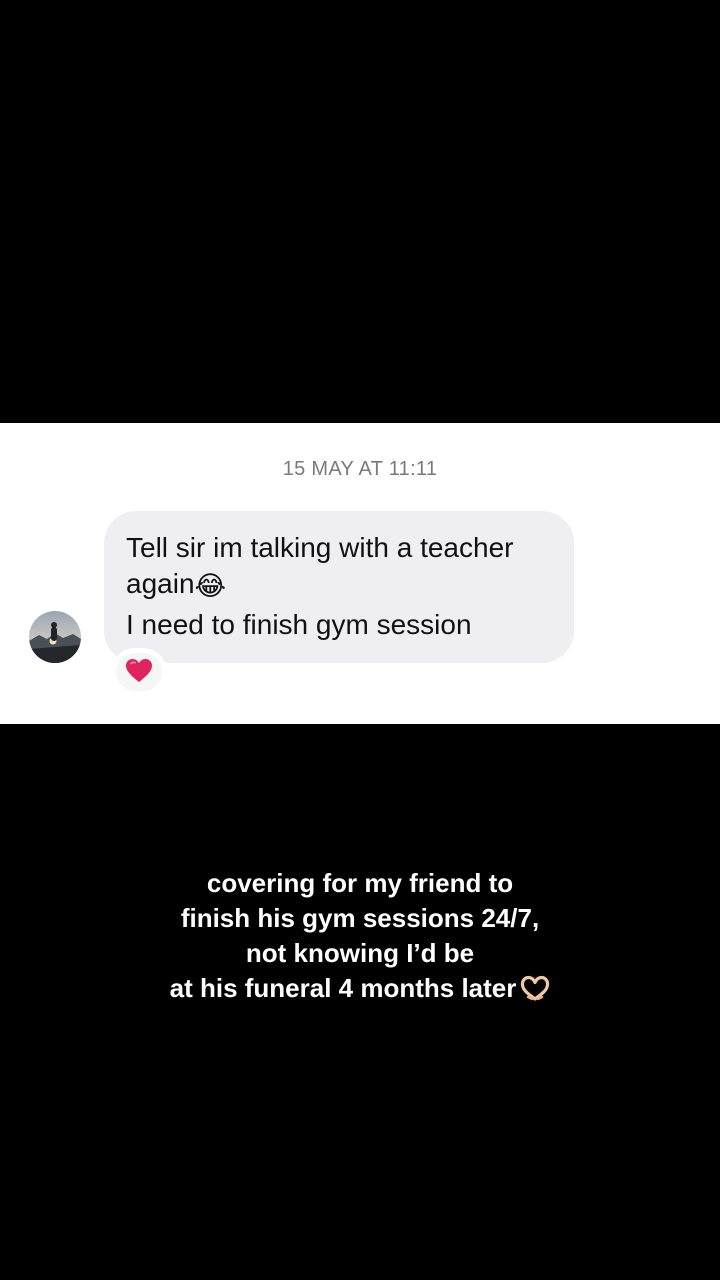  I want to click on message-line-2: again😂, so click(176, 585).